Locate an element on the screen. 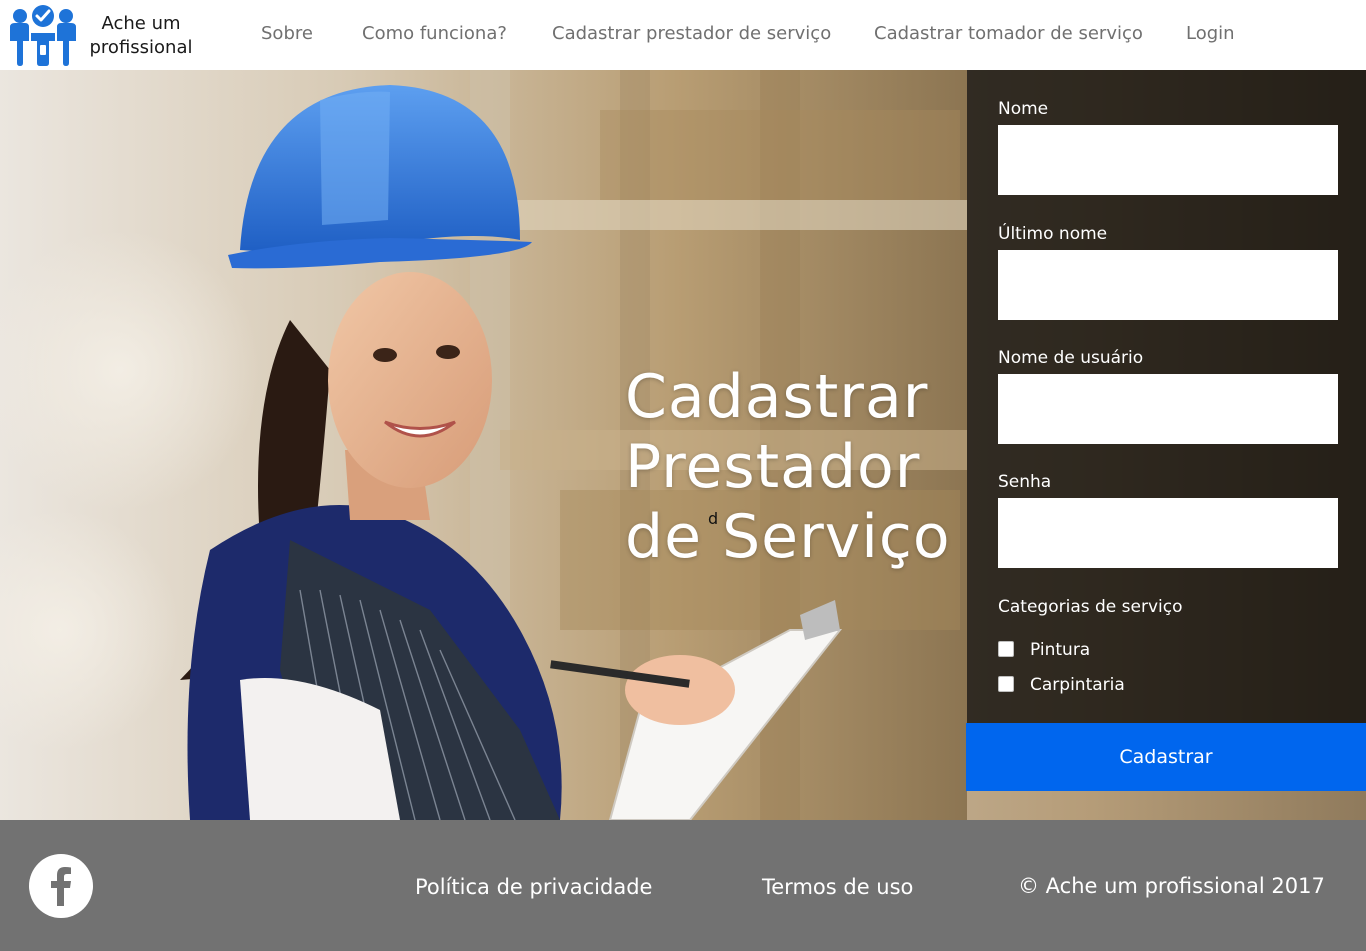 This screenshot has height=951, width=1366. stray-text: d is located at coordinates (713, 518).